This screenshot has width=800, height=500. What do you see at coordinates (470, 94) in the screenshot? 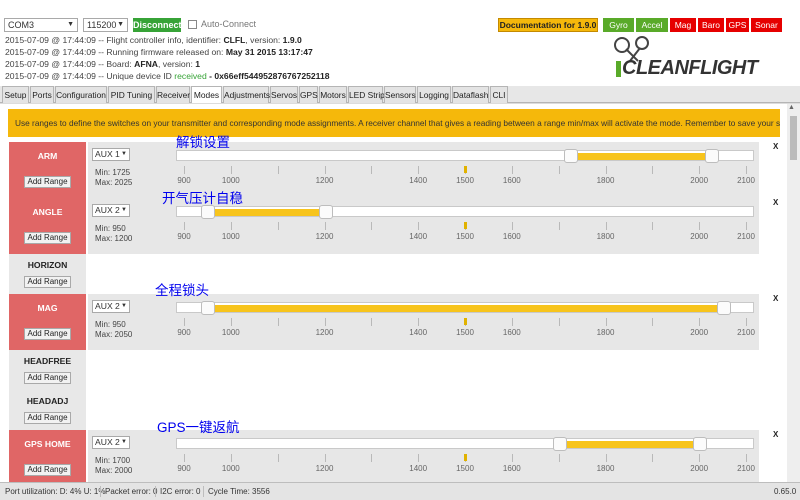
I see `tab-dataflash: Dataflash` at bounding box center [470, 94].